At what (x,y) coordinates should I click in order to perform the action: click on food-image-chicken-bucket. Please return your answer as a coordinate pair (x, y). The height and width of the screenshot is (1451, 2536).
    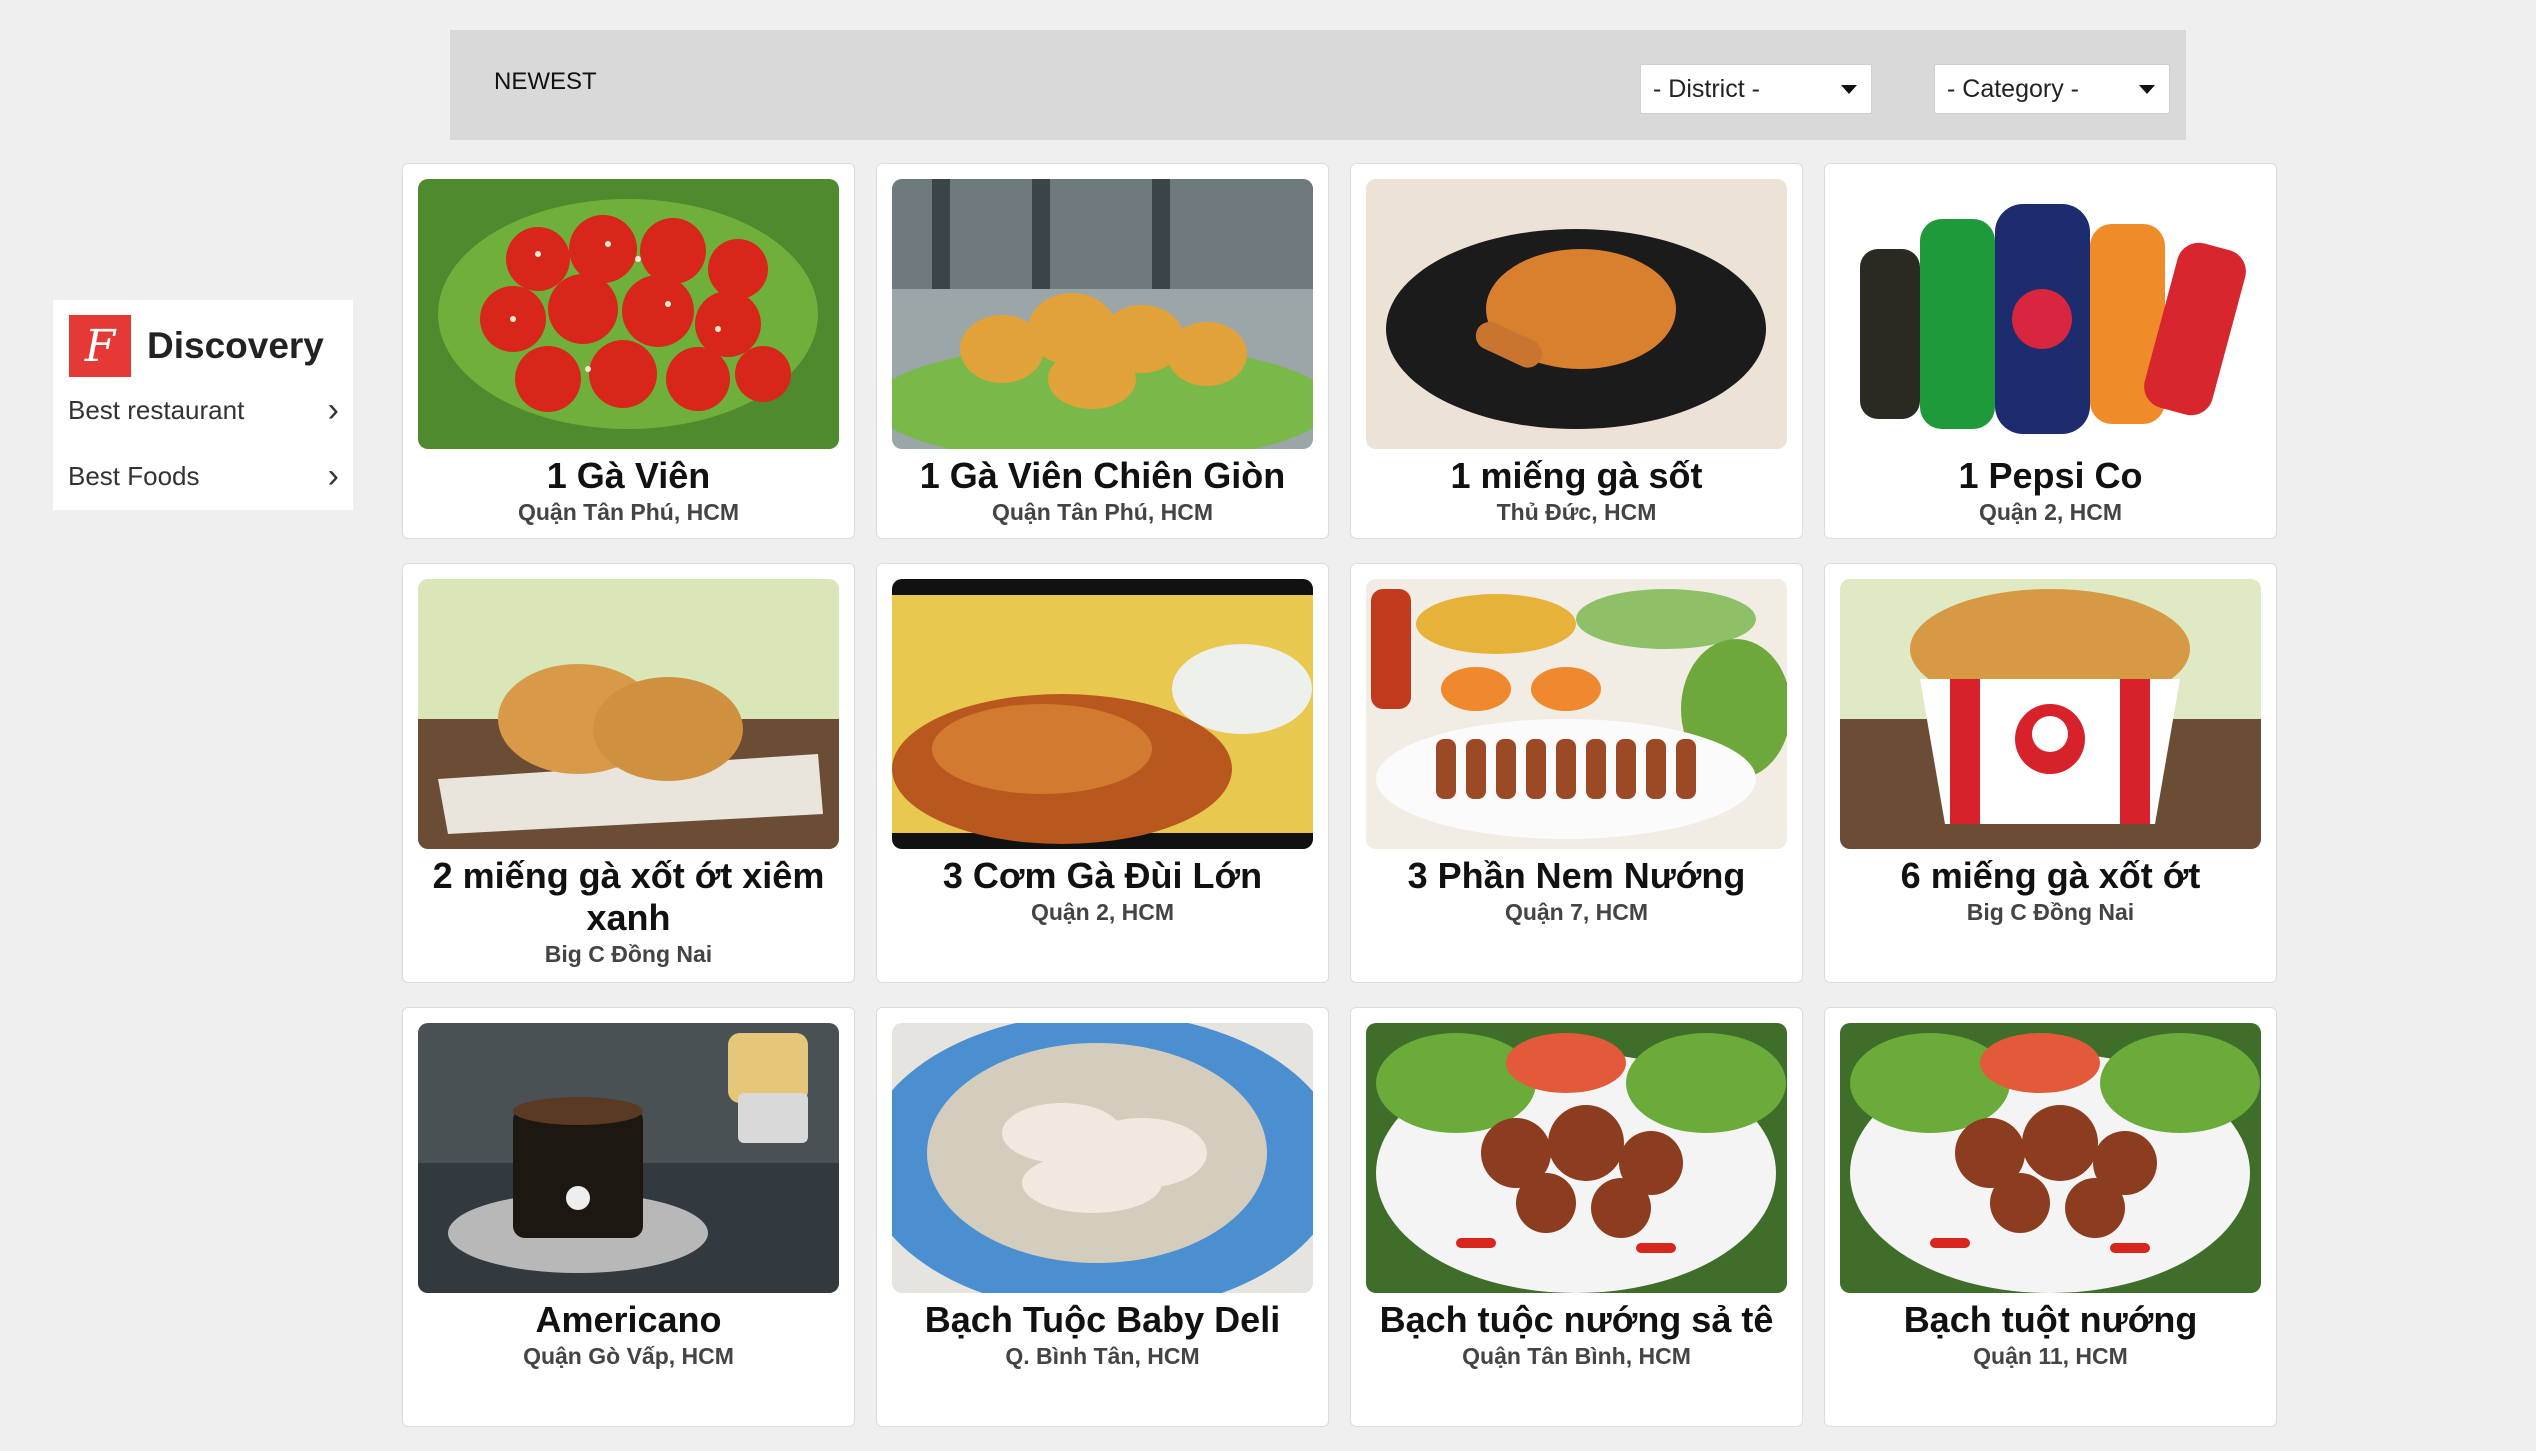
    Looking at the image, I should click on (2050, 714).